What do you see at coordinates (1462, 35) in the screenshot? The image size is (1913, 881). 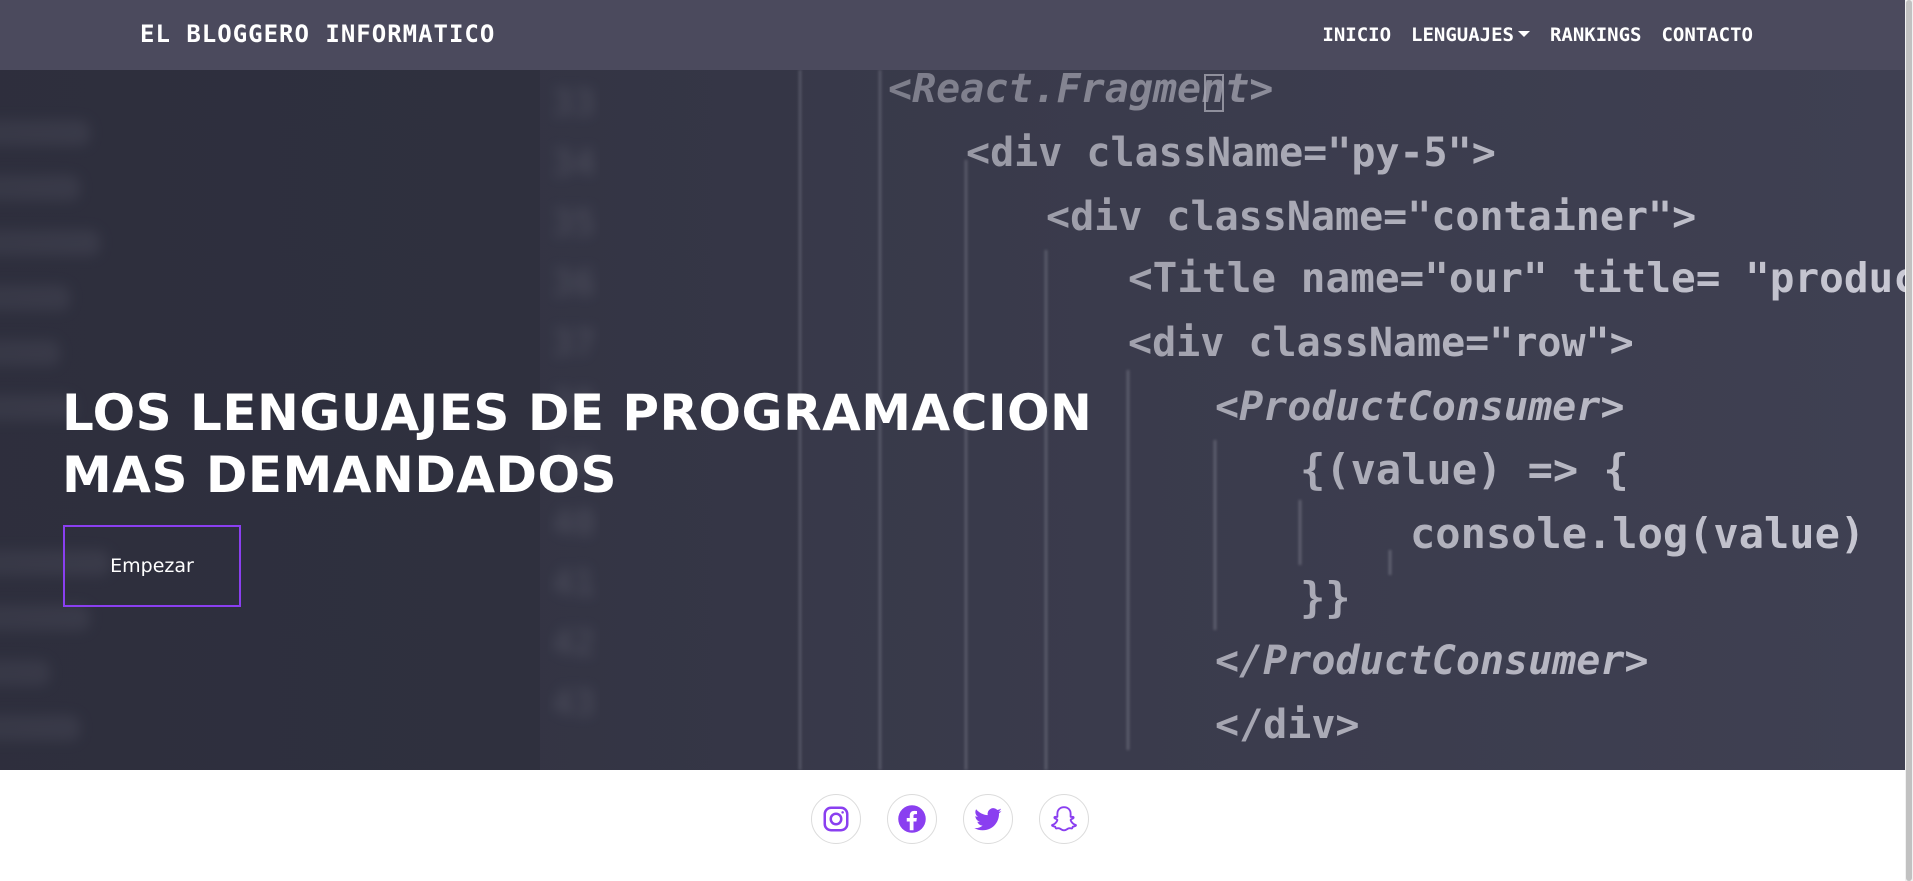 I see `nav-item-lenguajes-label: LENGUAJES` at bounding box center [1462, 35].